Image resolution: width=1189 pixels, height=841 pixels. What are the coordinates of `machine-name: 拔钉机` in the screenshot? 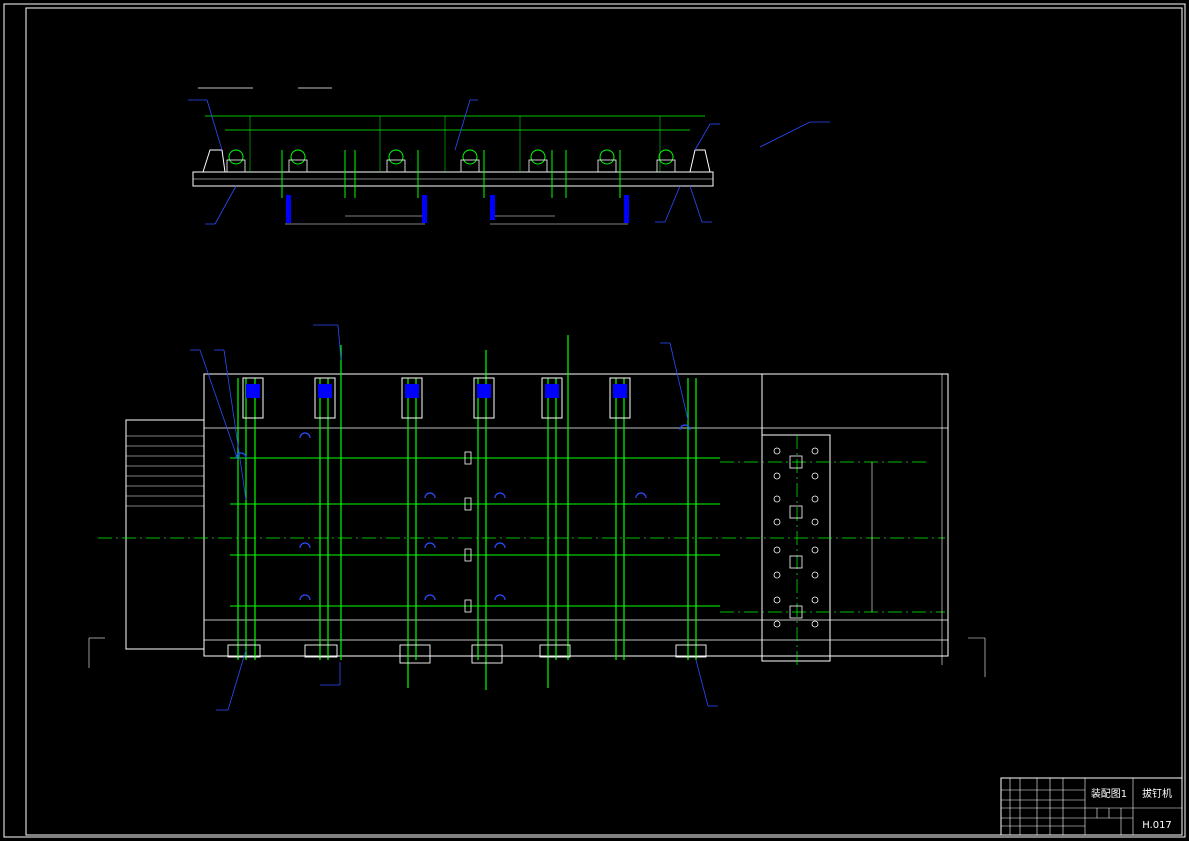 It's located at (1157, 793).